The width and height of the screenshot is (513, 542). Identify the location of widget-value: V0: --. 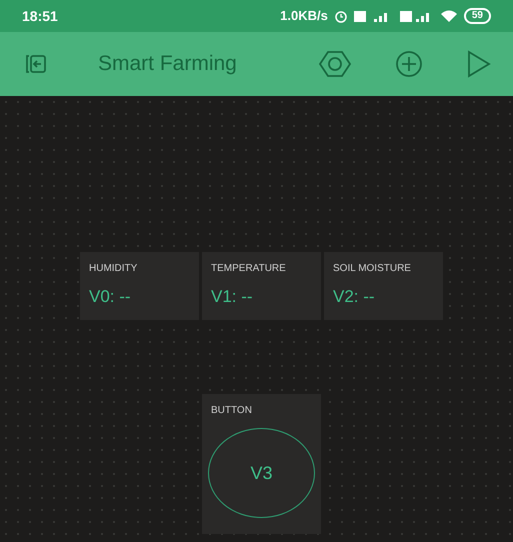
(110, 297).